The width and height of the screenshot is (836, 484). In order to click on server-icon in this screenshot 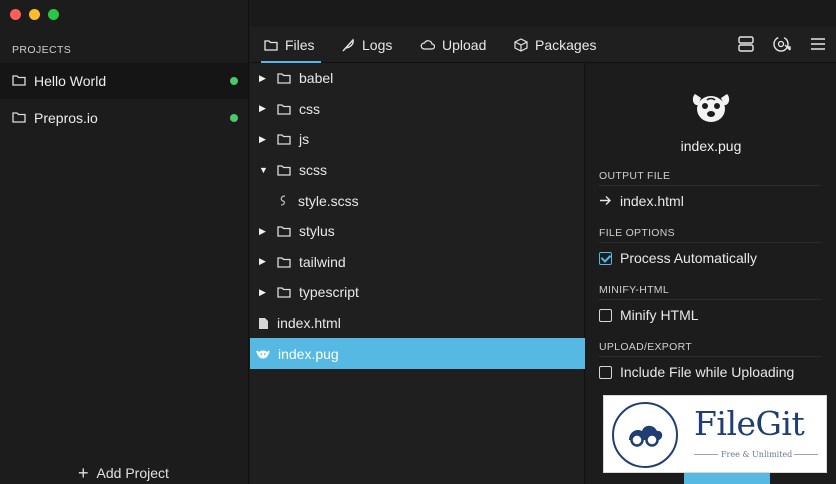, I will do `click(746, 44)`.